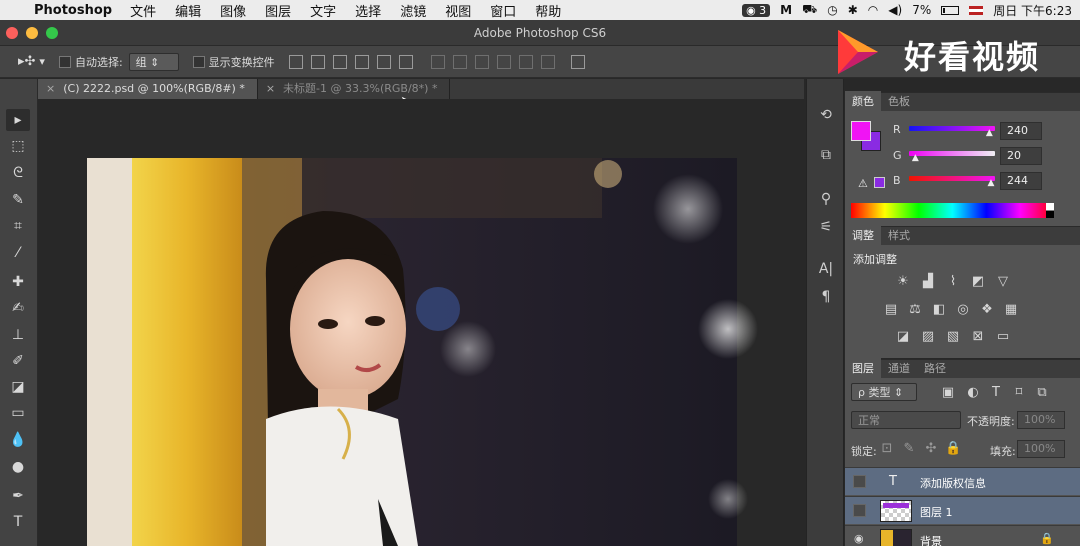 This screenshot has width=1080, height=546. What do you see at coordinates (884, 392) in the screenshot?
I see `layer-filter-dropdown: ρ 类型 ⇕` at bounding box center [884, 392].